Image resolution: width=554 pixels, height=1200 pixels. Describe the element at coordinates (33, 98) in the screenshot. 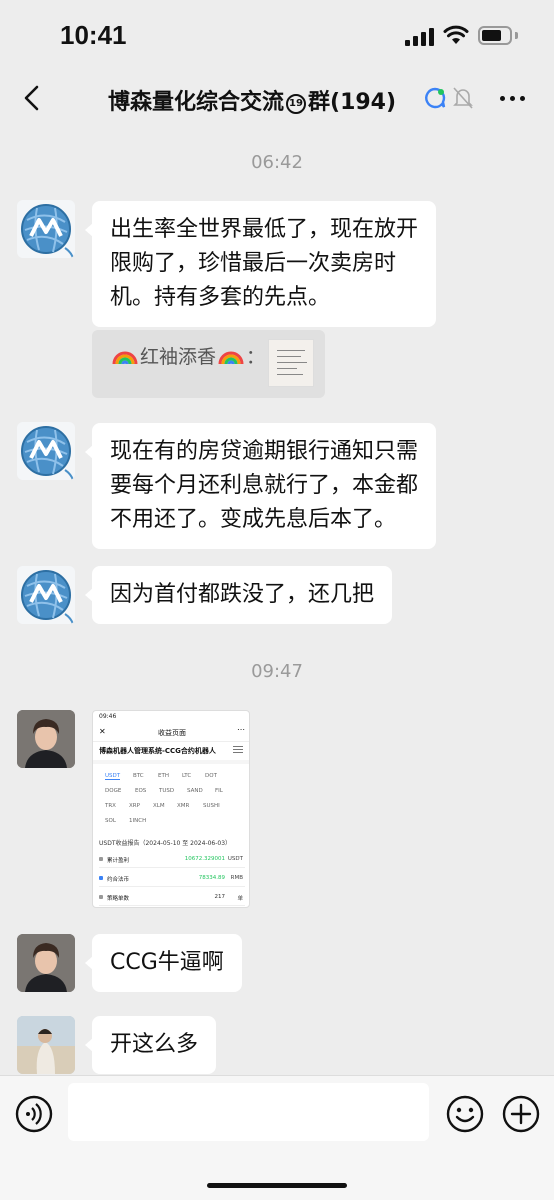

I see `back-icon` at that location.